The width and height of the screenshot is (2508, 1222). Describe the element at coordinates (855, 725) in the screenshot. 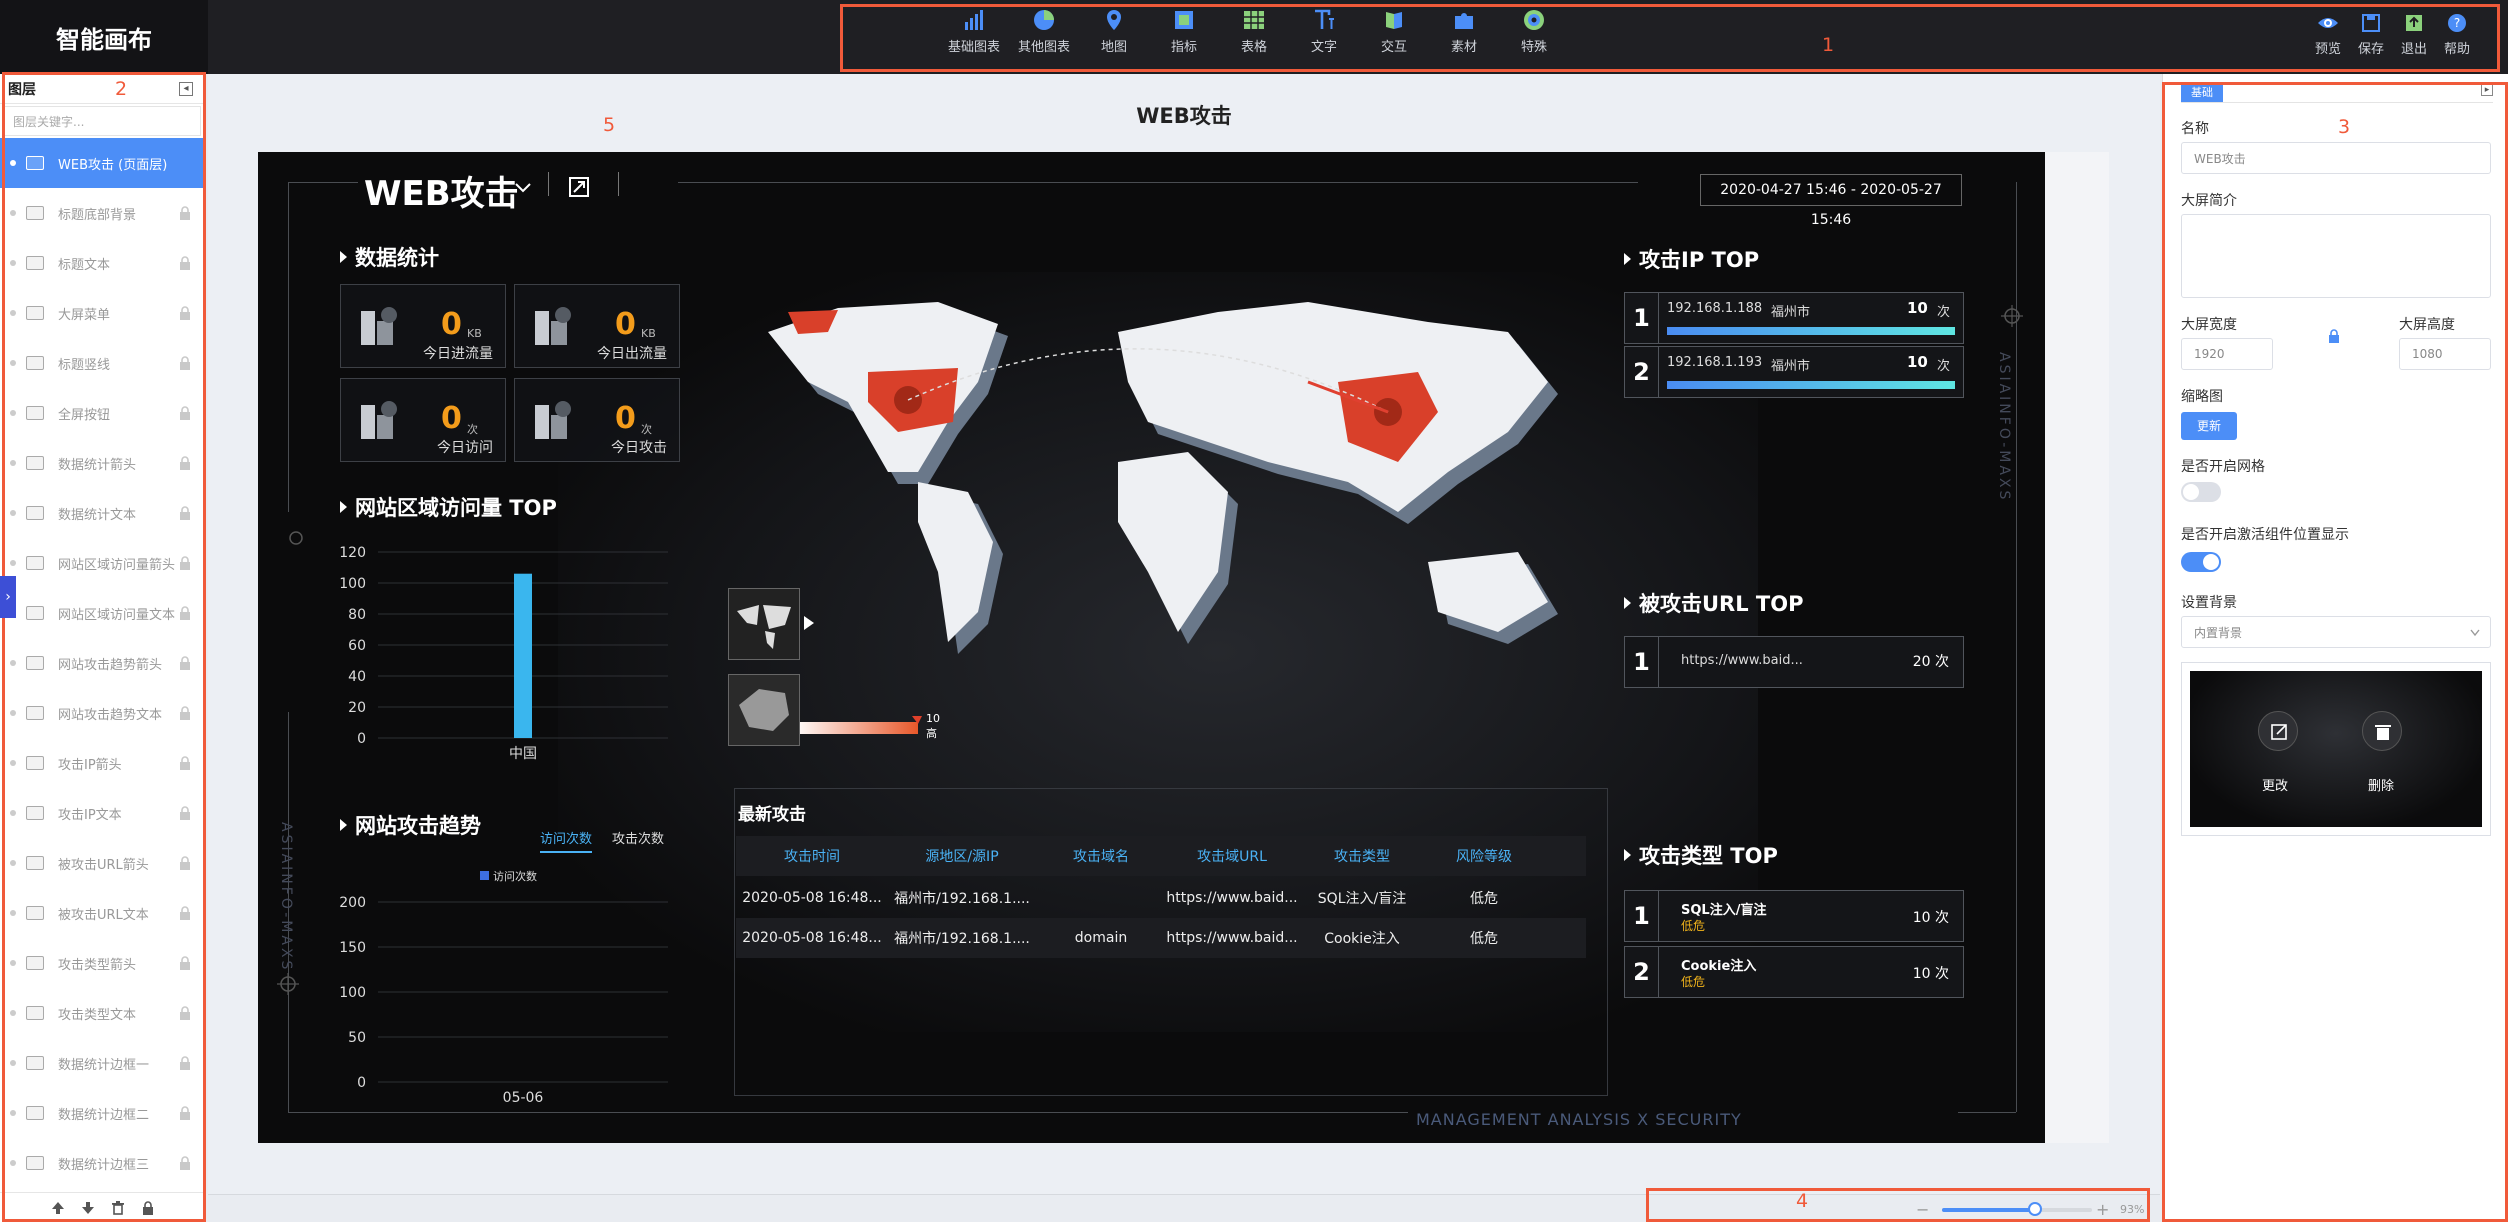

I see `map-legend-gradient` at that location.